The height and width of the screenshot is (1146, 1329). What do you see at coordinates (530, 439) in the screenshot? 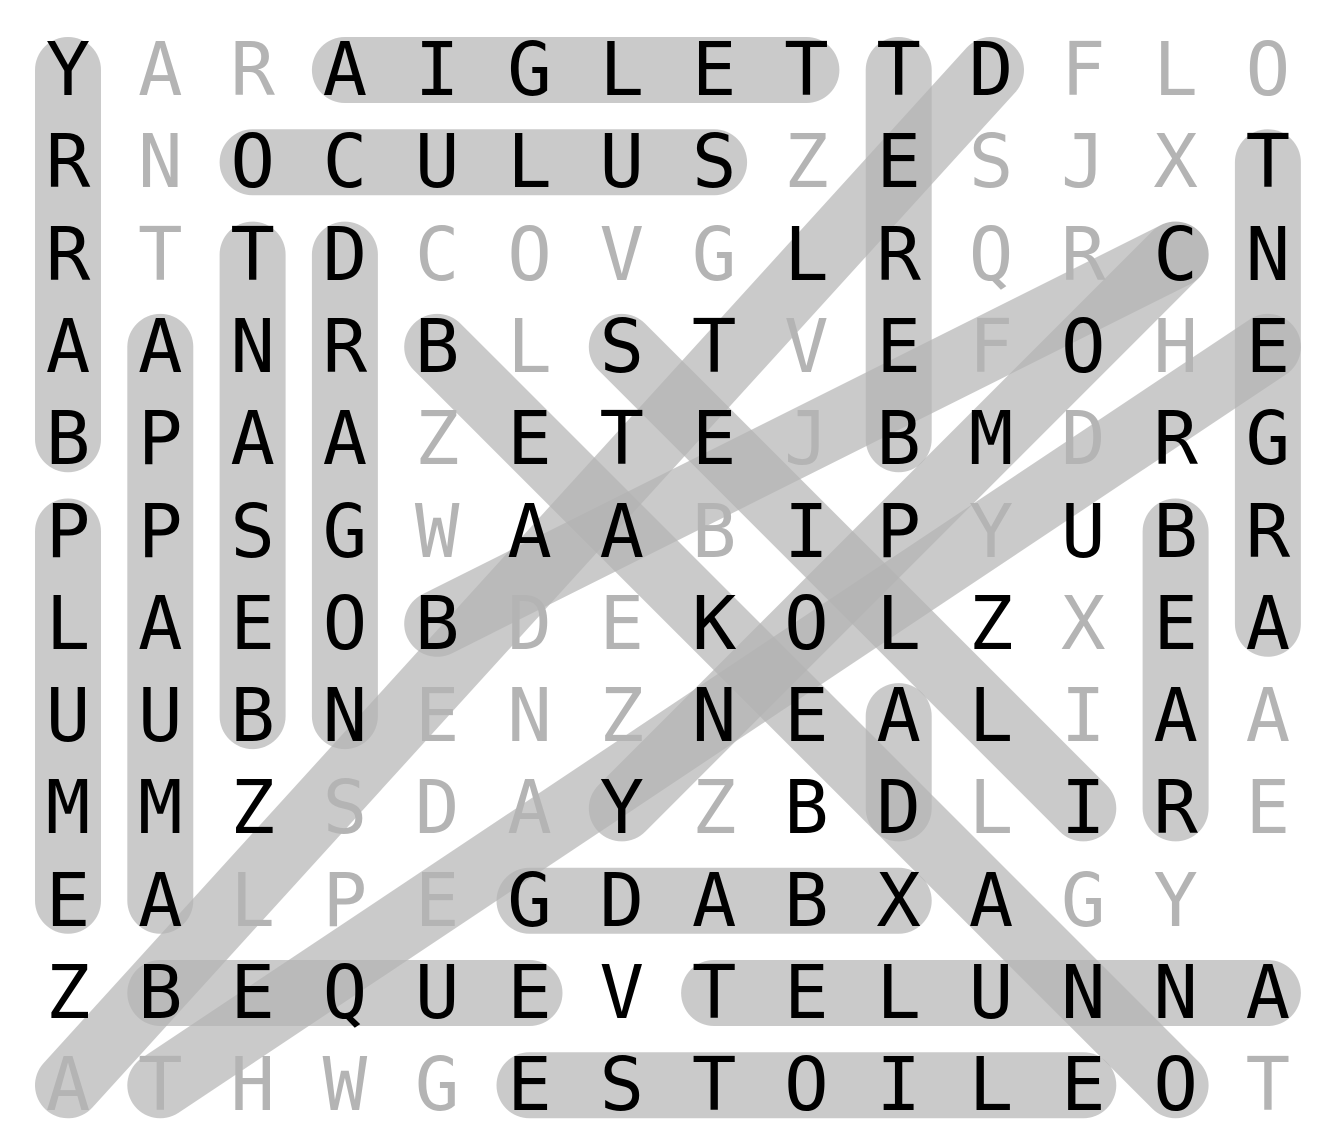
I see `grid-cell-r4-c5: E` at bounding box center [530, 439].